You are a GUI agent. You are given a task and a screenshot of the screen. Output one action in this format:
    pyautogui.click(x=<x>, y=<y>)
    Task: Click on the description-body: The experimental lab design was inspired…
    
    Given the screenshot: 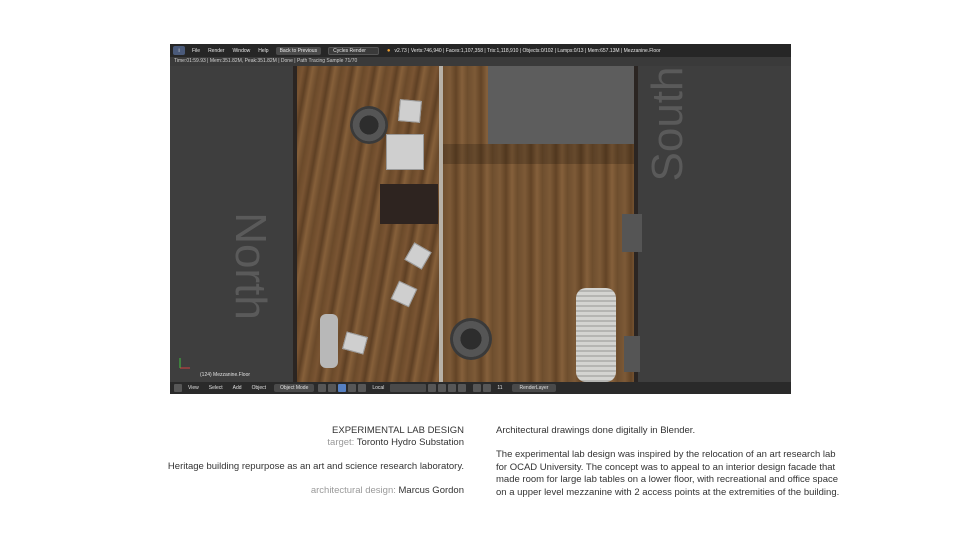 What is the action you would take?
    pyautogui.click(x=668, y=473)
    